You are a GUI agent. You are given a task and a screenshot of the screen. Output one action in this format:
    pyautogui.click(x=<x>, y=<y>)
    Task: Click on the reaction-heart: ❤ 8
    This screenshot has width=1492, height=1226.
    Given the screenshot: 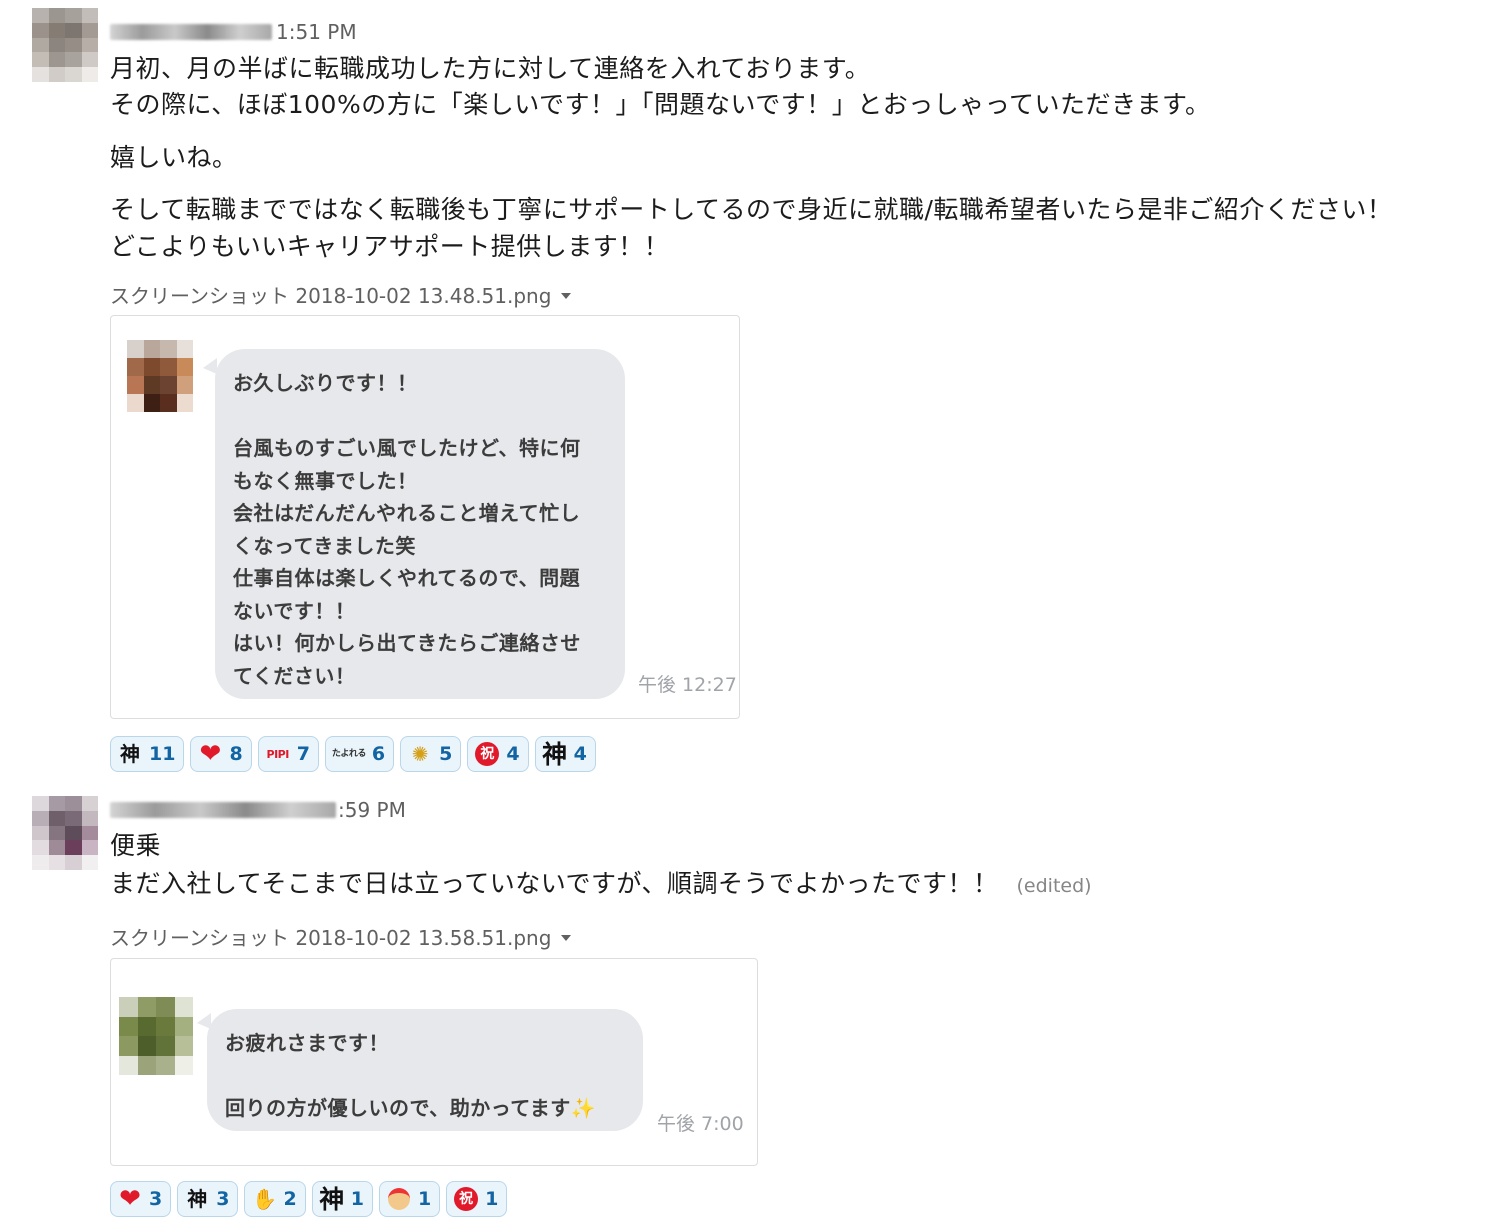 What is the action you would take?
    pyautogui.click(x=221, y=754)
    